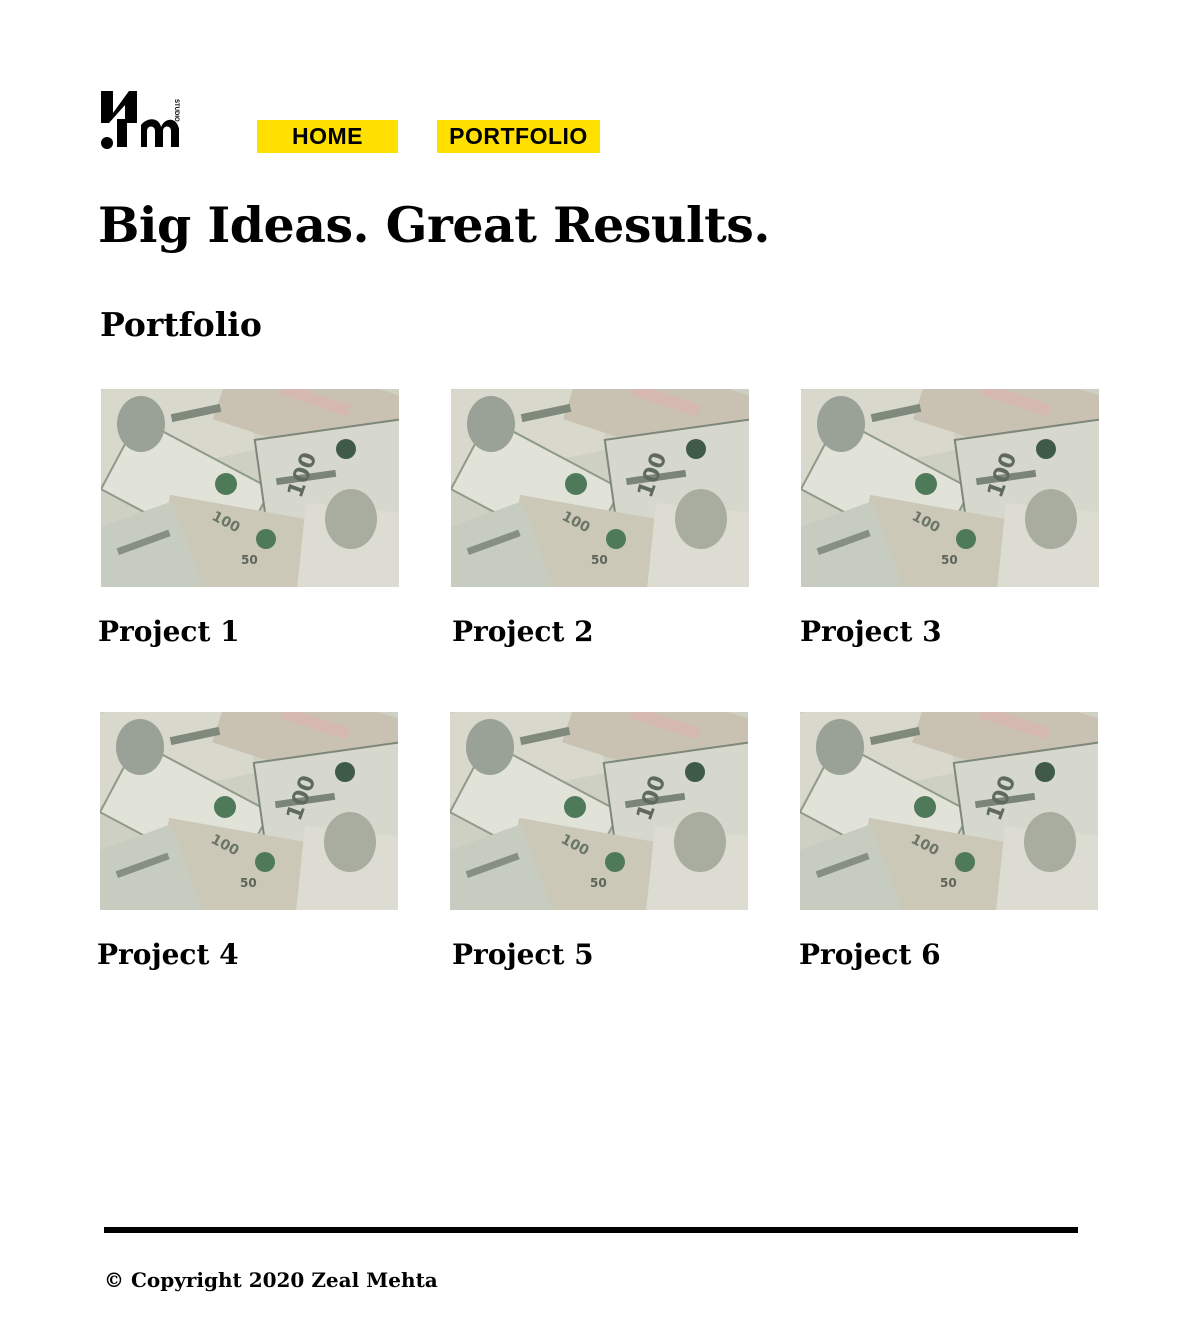 This screenshot has height=1342, width=1200. I want to click on logo-tagline: STUDIO, so click(176, 110).